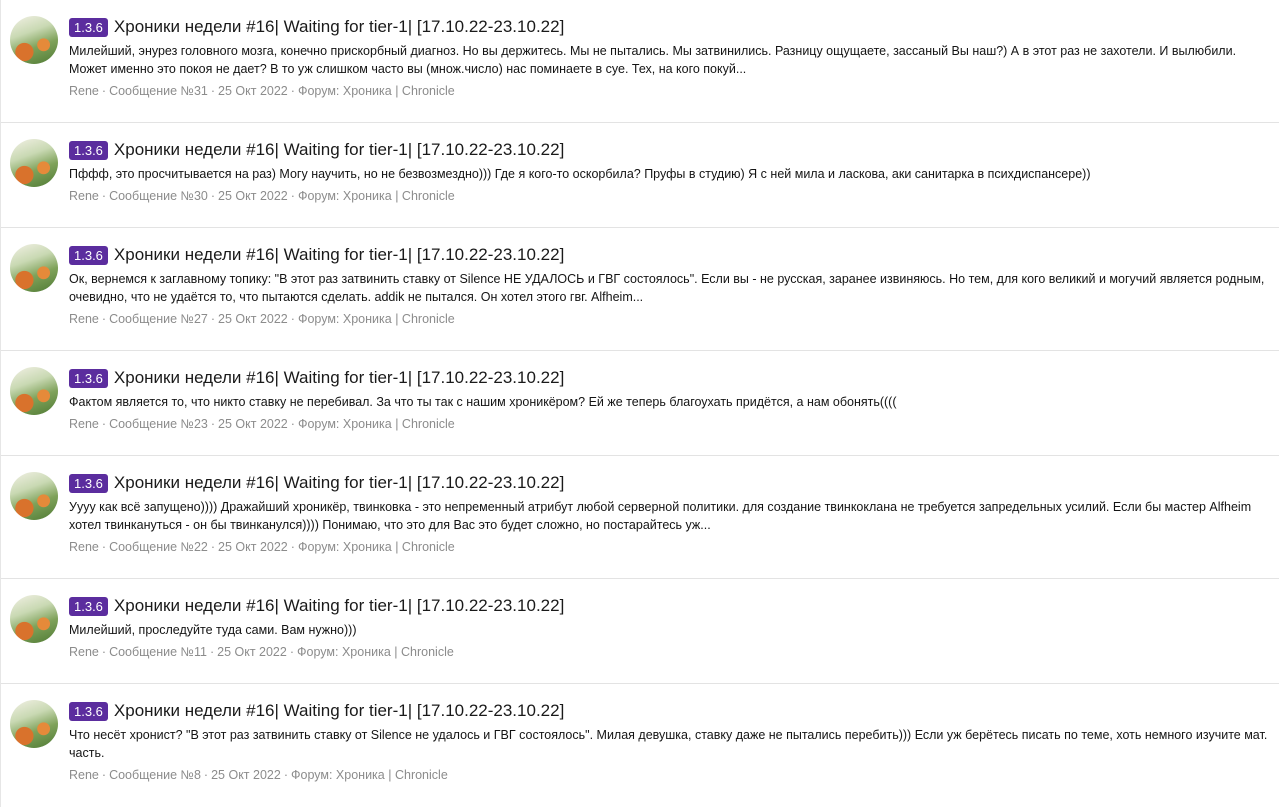 This screenshot has height=807, width=1279. Describe the element at coordinates (155, 775) in the screenshot. I see `message-link: Сообщение №8` at that location.